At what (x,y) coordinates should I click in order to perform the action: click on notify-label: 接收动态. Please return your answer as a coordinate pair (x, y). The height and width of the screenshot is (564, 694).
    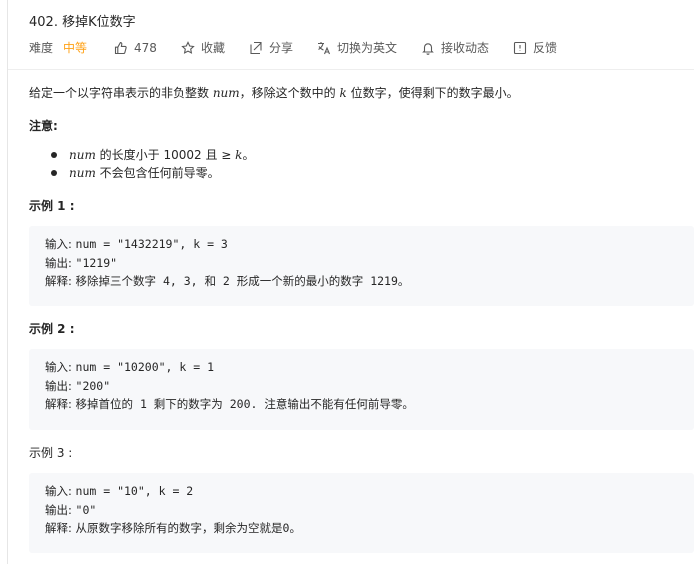
    Looking at the image, I should click on (464, 48).